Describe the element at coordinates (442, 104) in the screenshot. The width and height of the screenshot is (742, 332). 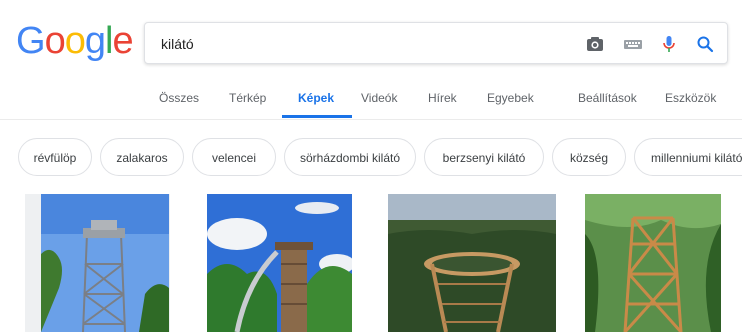
I see `tab-hirek: Hírek` at that location.